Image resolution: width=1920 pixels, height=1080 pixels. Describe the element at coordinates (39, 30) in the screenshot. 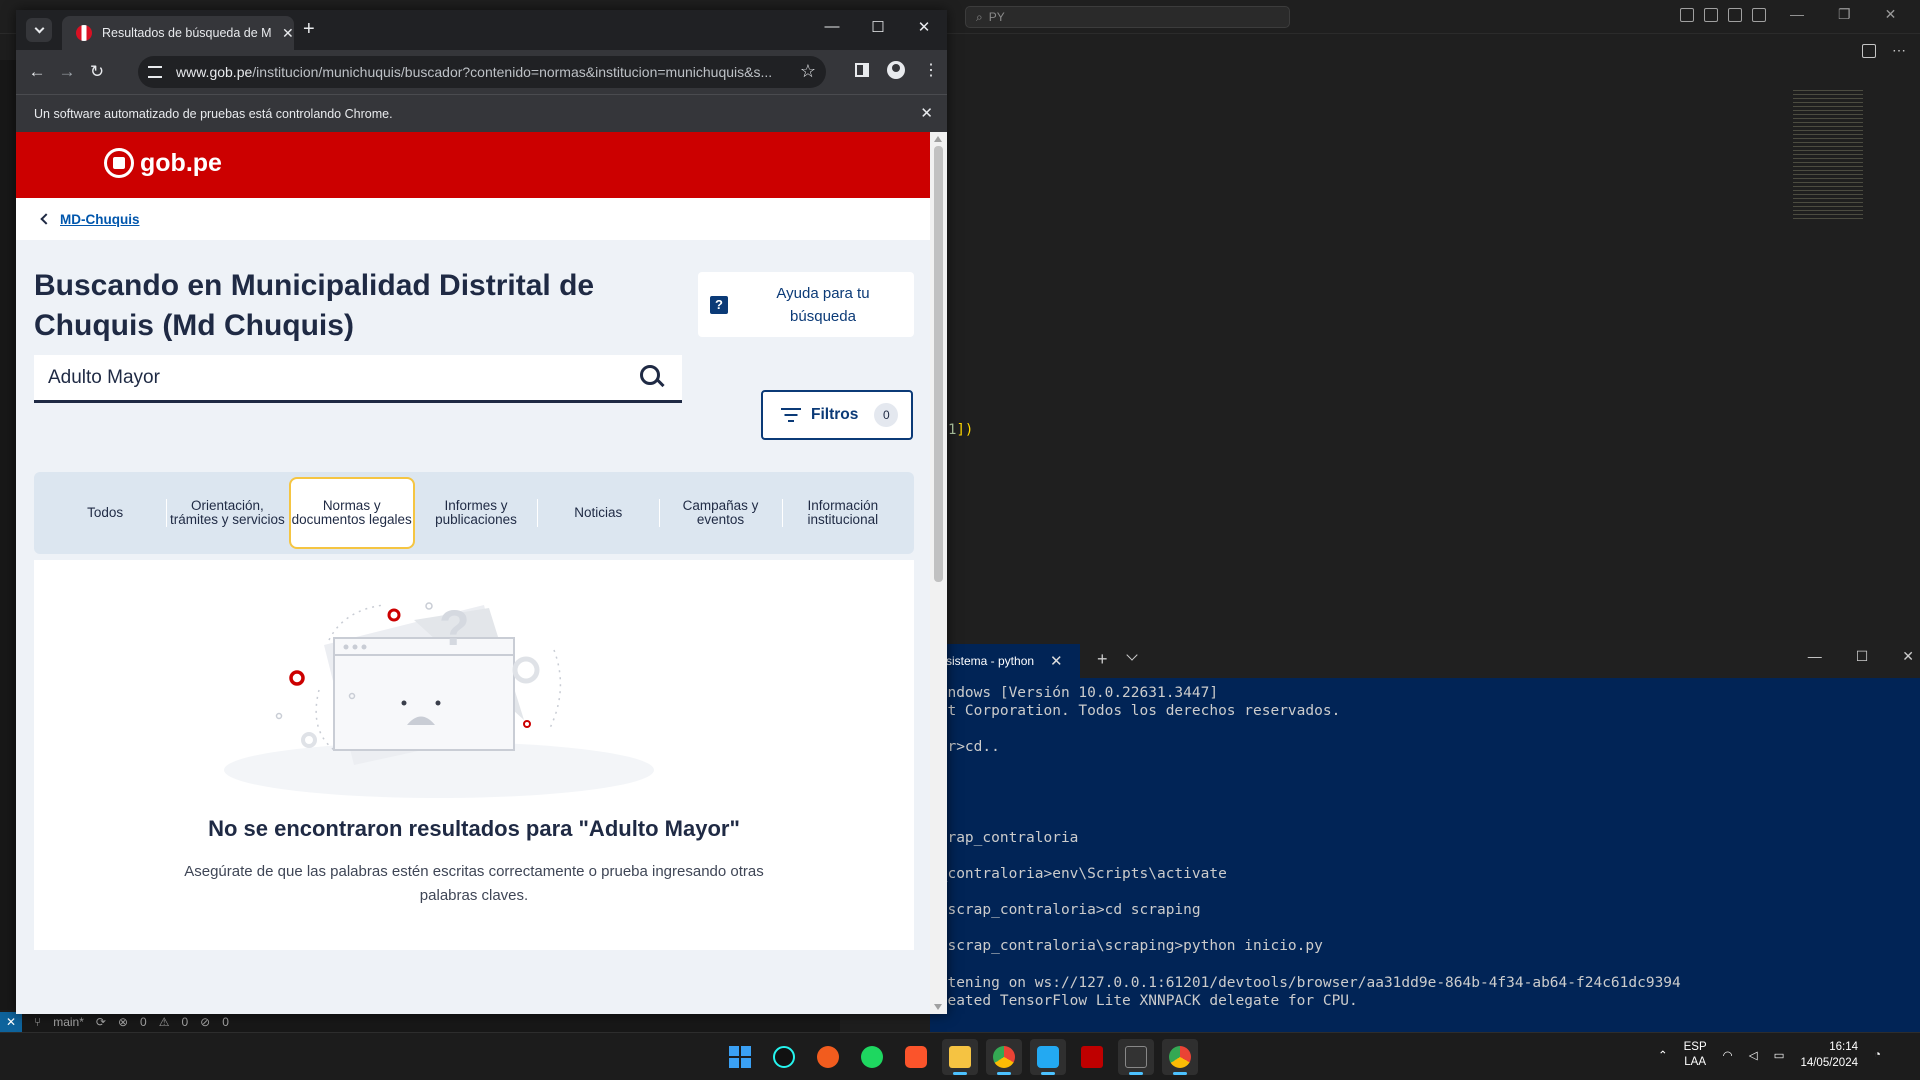

I see `tab-search-button` at that location.